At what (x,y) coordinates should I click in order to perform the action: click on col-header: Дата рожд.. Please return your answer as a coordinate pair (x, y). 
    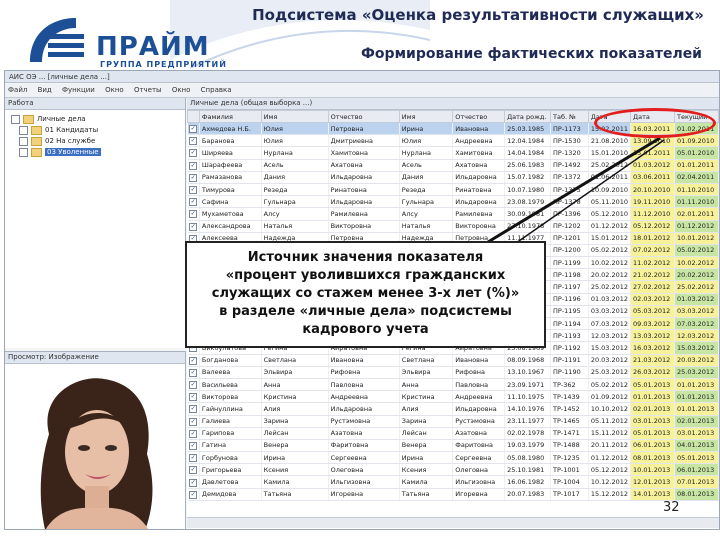
    Looking at the image, I should click on (528, 116).